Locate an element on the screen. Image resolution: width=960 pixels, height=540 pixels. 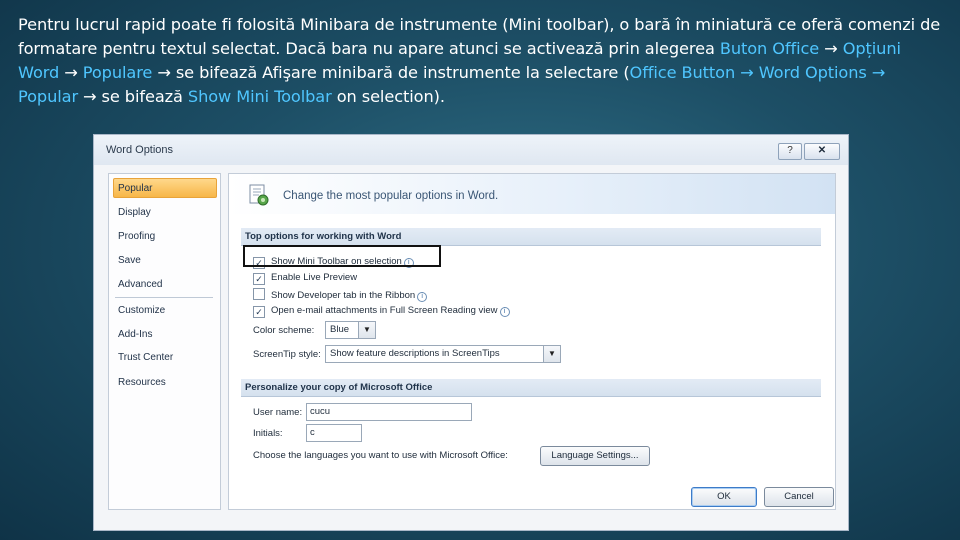
user-name-label: User name: is located at coordinates (278, 412).